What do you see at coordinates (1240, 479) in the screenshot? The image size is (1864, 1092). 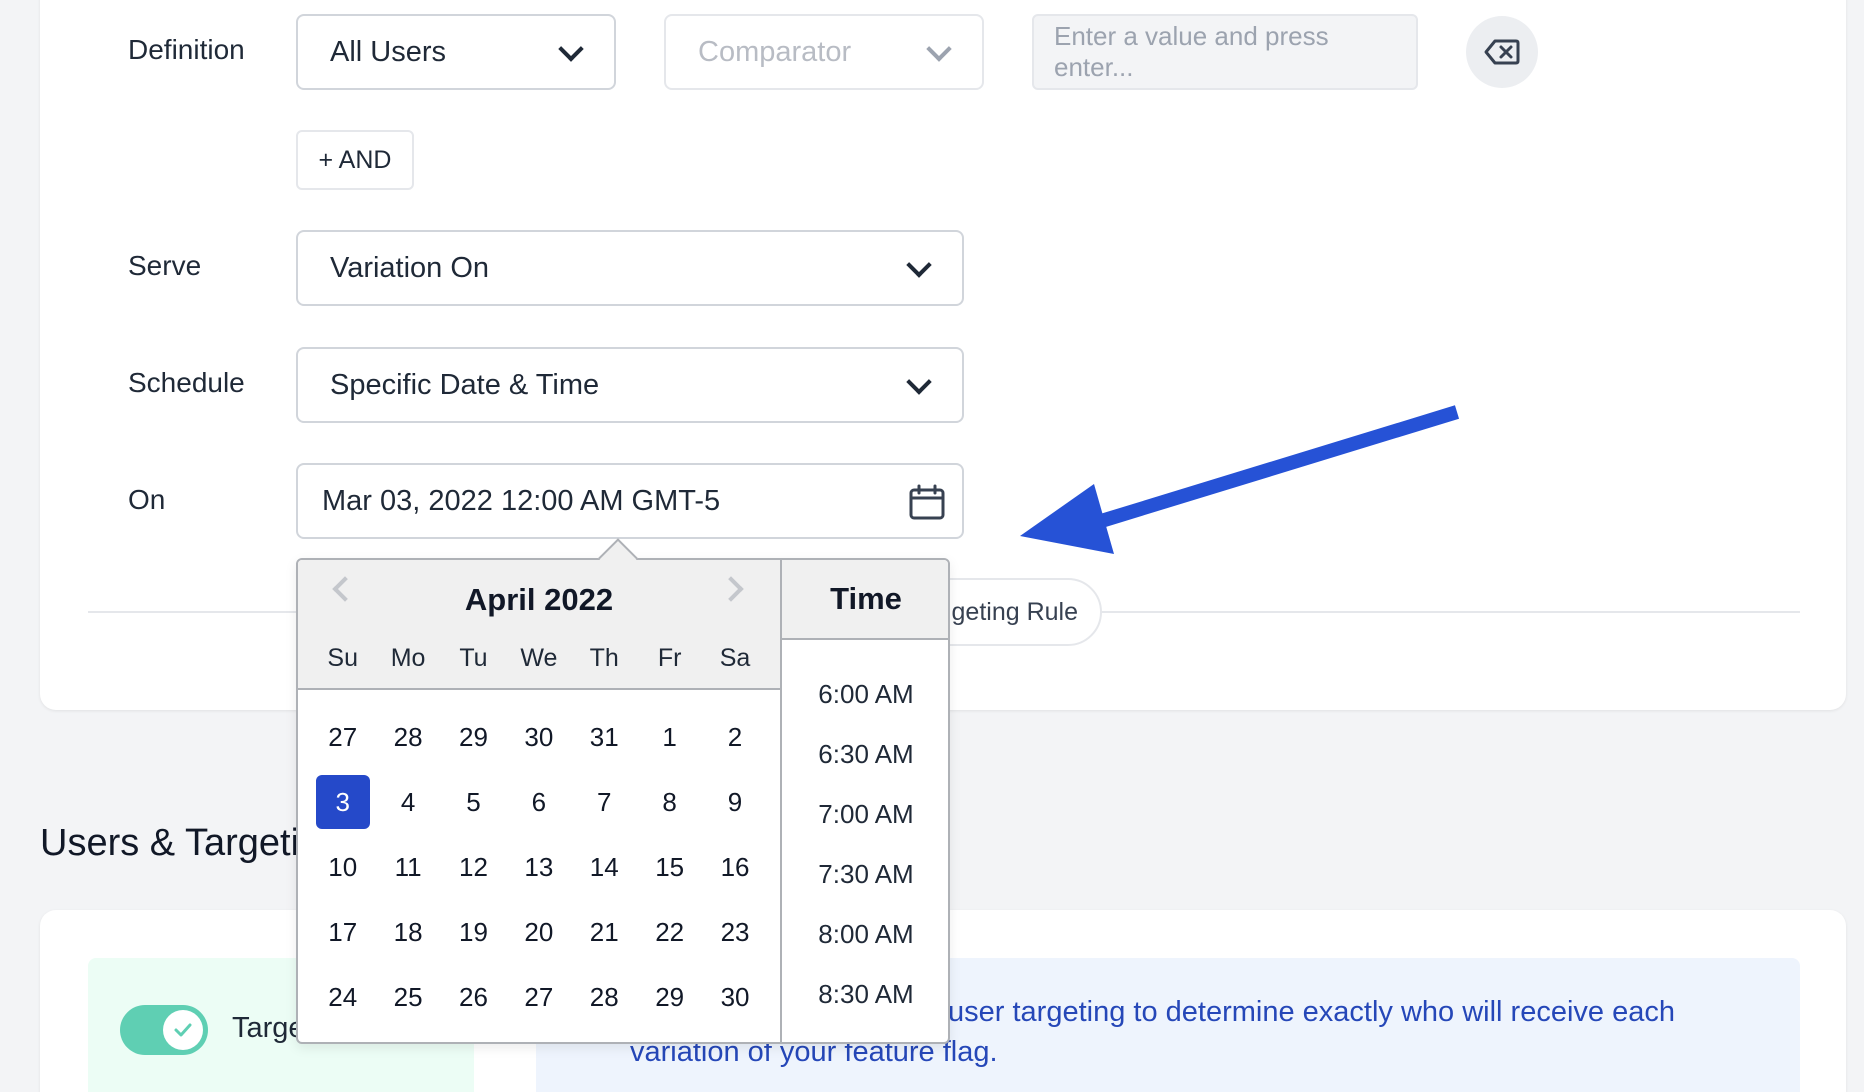 I see `annotation-arrow-icon` at bounding box center [1240, 479].